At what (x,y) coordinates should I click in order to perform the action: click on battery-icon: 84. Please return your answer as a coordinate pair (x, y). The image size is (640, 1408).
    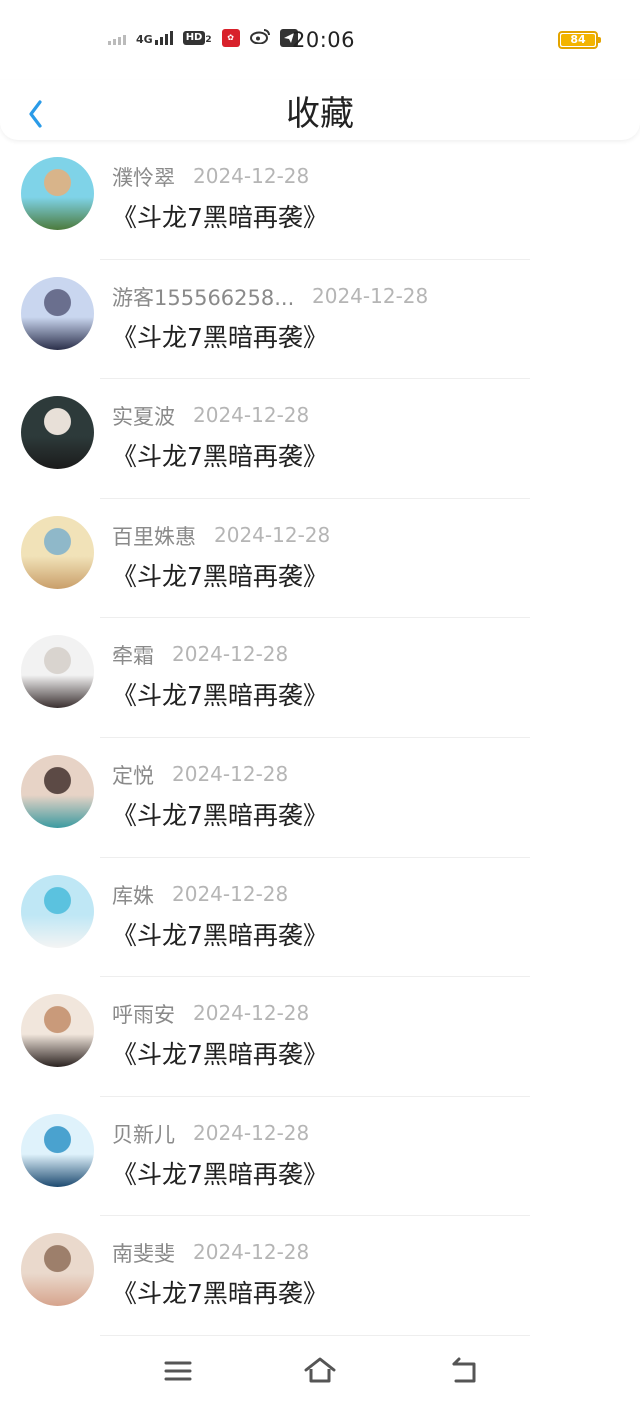
    Looking at the image, I should click on (579, 40).